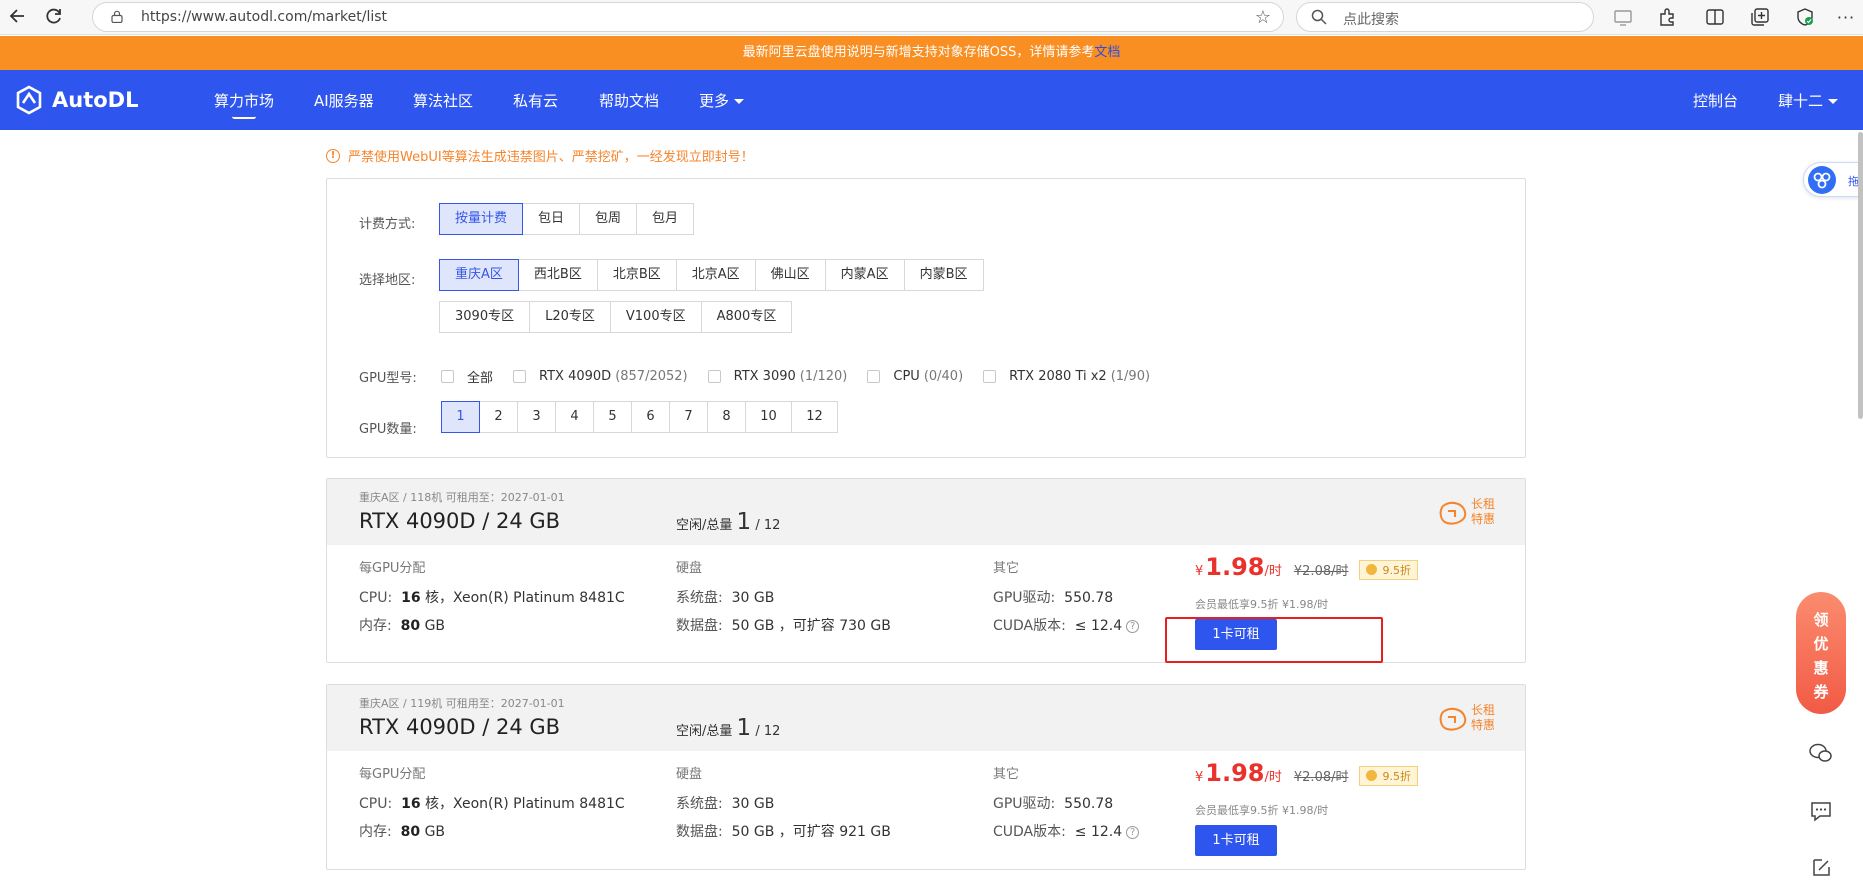 Image resolution: width=1863 pixels, height=882 pixels. Describe the element at coordinates (479, 275) in the screenshot. I see `region-chongqing-a: 重庆A区` at that location.